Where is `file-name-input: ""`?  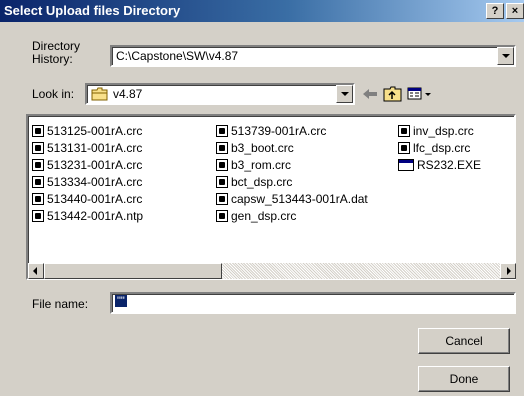
file-name-input: "" is located at coordinates (313, 303).